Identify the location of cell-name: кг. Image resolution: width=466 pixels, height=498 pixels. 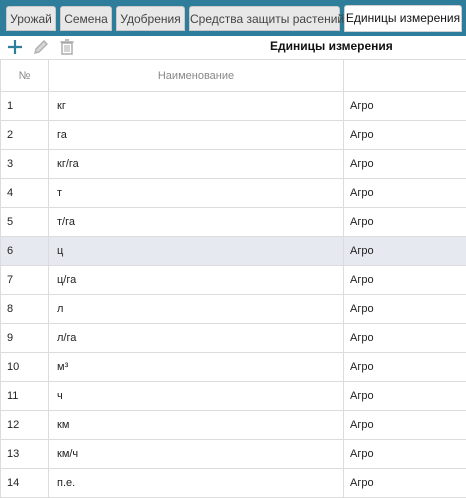
(196, 106).